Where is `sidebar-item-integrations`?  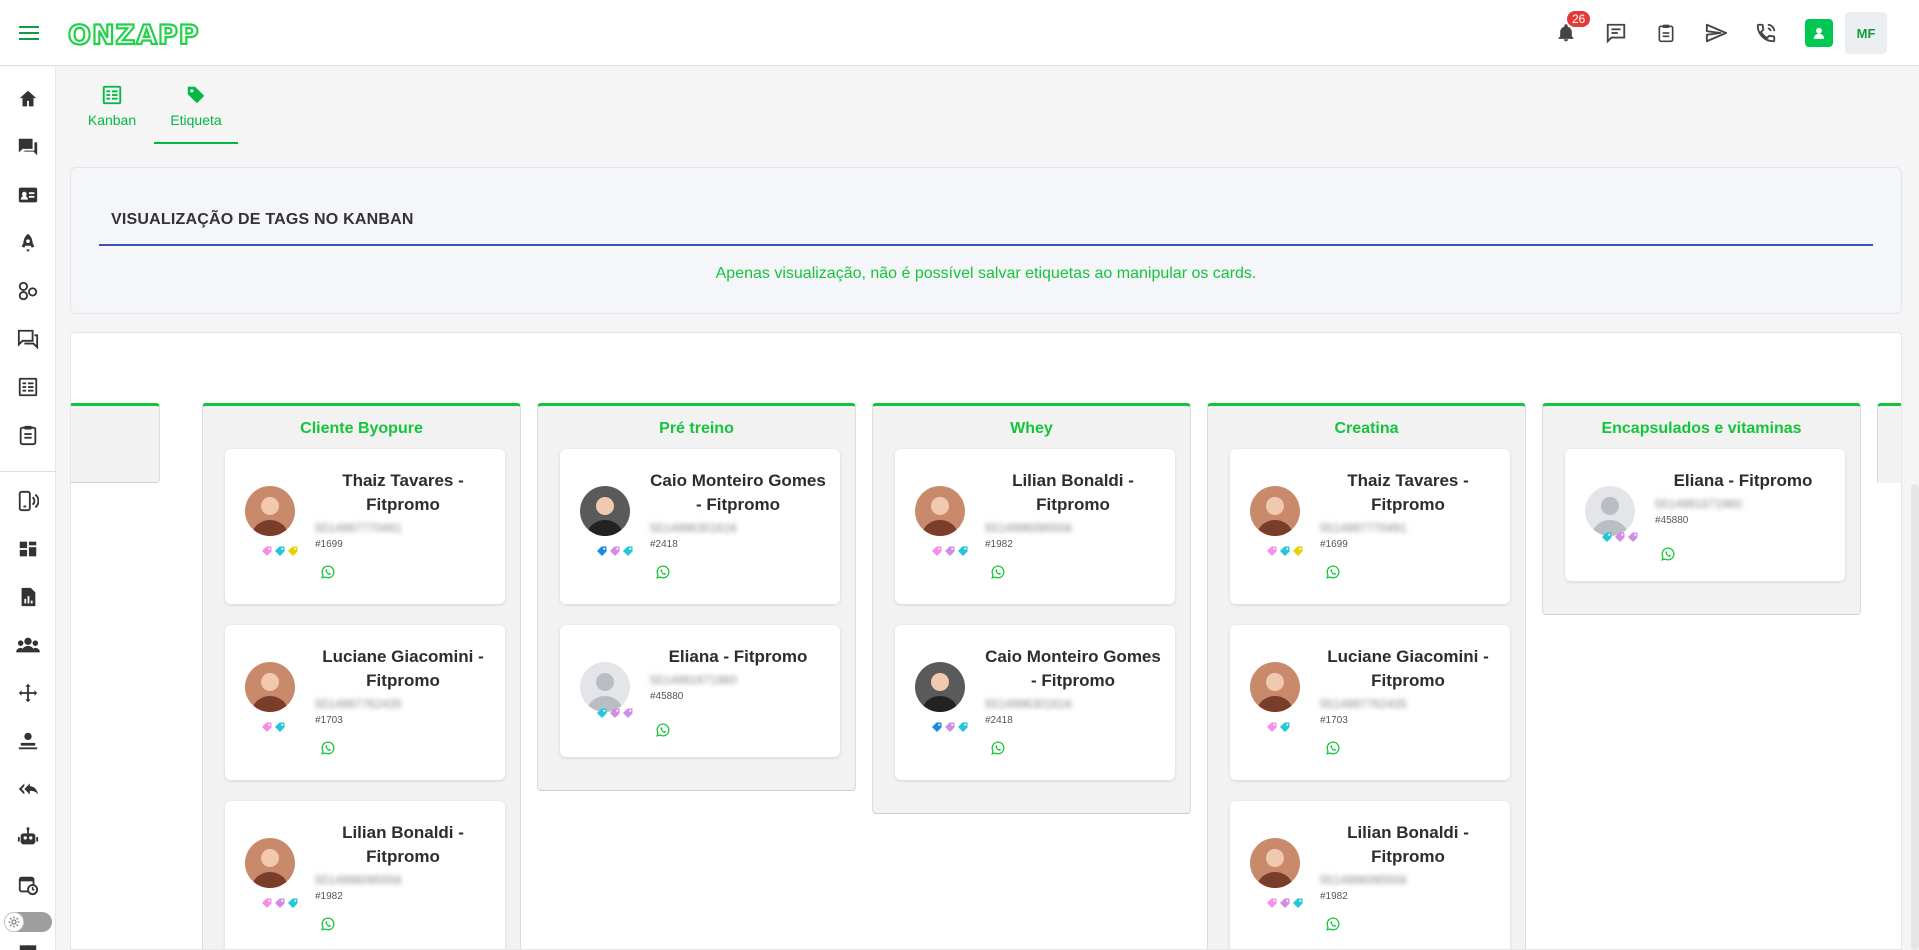
sidebar-item-integrations is located at coordinates (28, 693).